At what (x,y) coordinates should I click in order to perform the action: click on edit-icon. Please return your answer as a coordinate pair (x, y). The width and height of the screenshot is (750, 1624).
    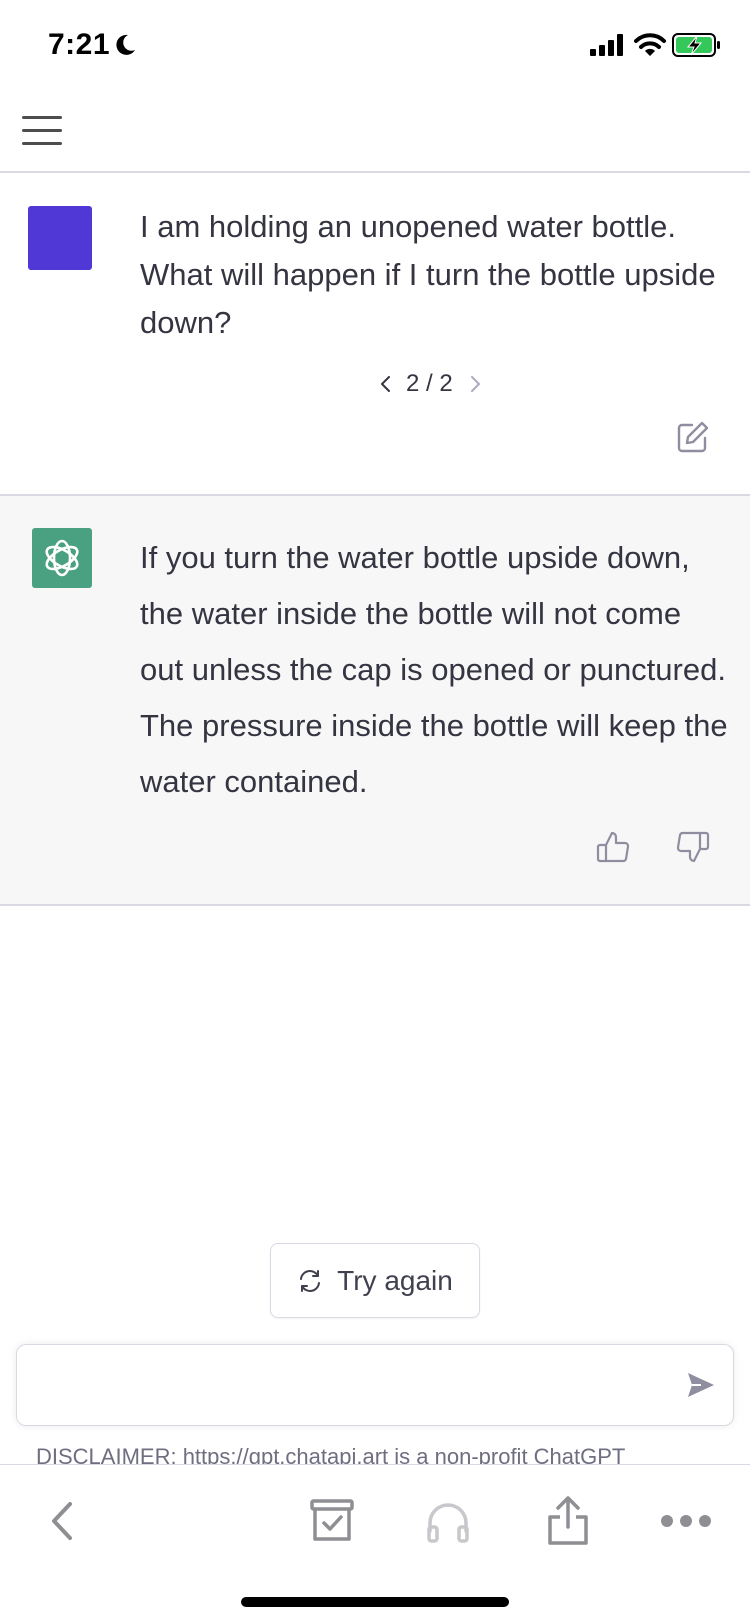
    Looking at the image, I should click on (693, 437).